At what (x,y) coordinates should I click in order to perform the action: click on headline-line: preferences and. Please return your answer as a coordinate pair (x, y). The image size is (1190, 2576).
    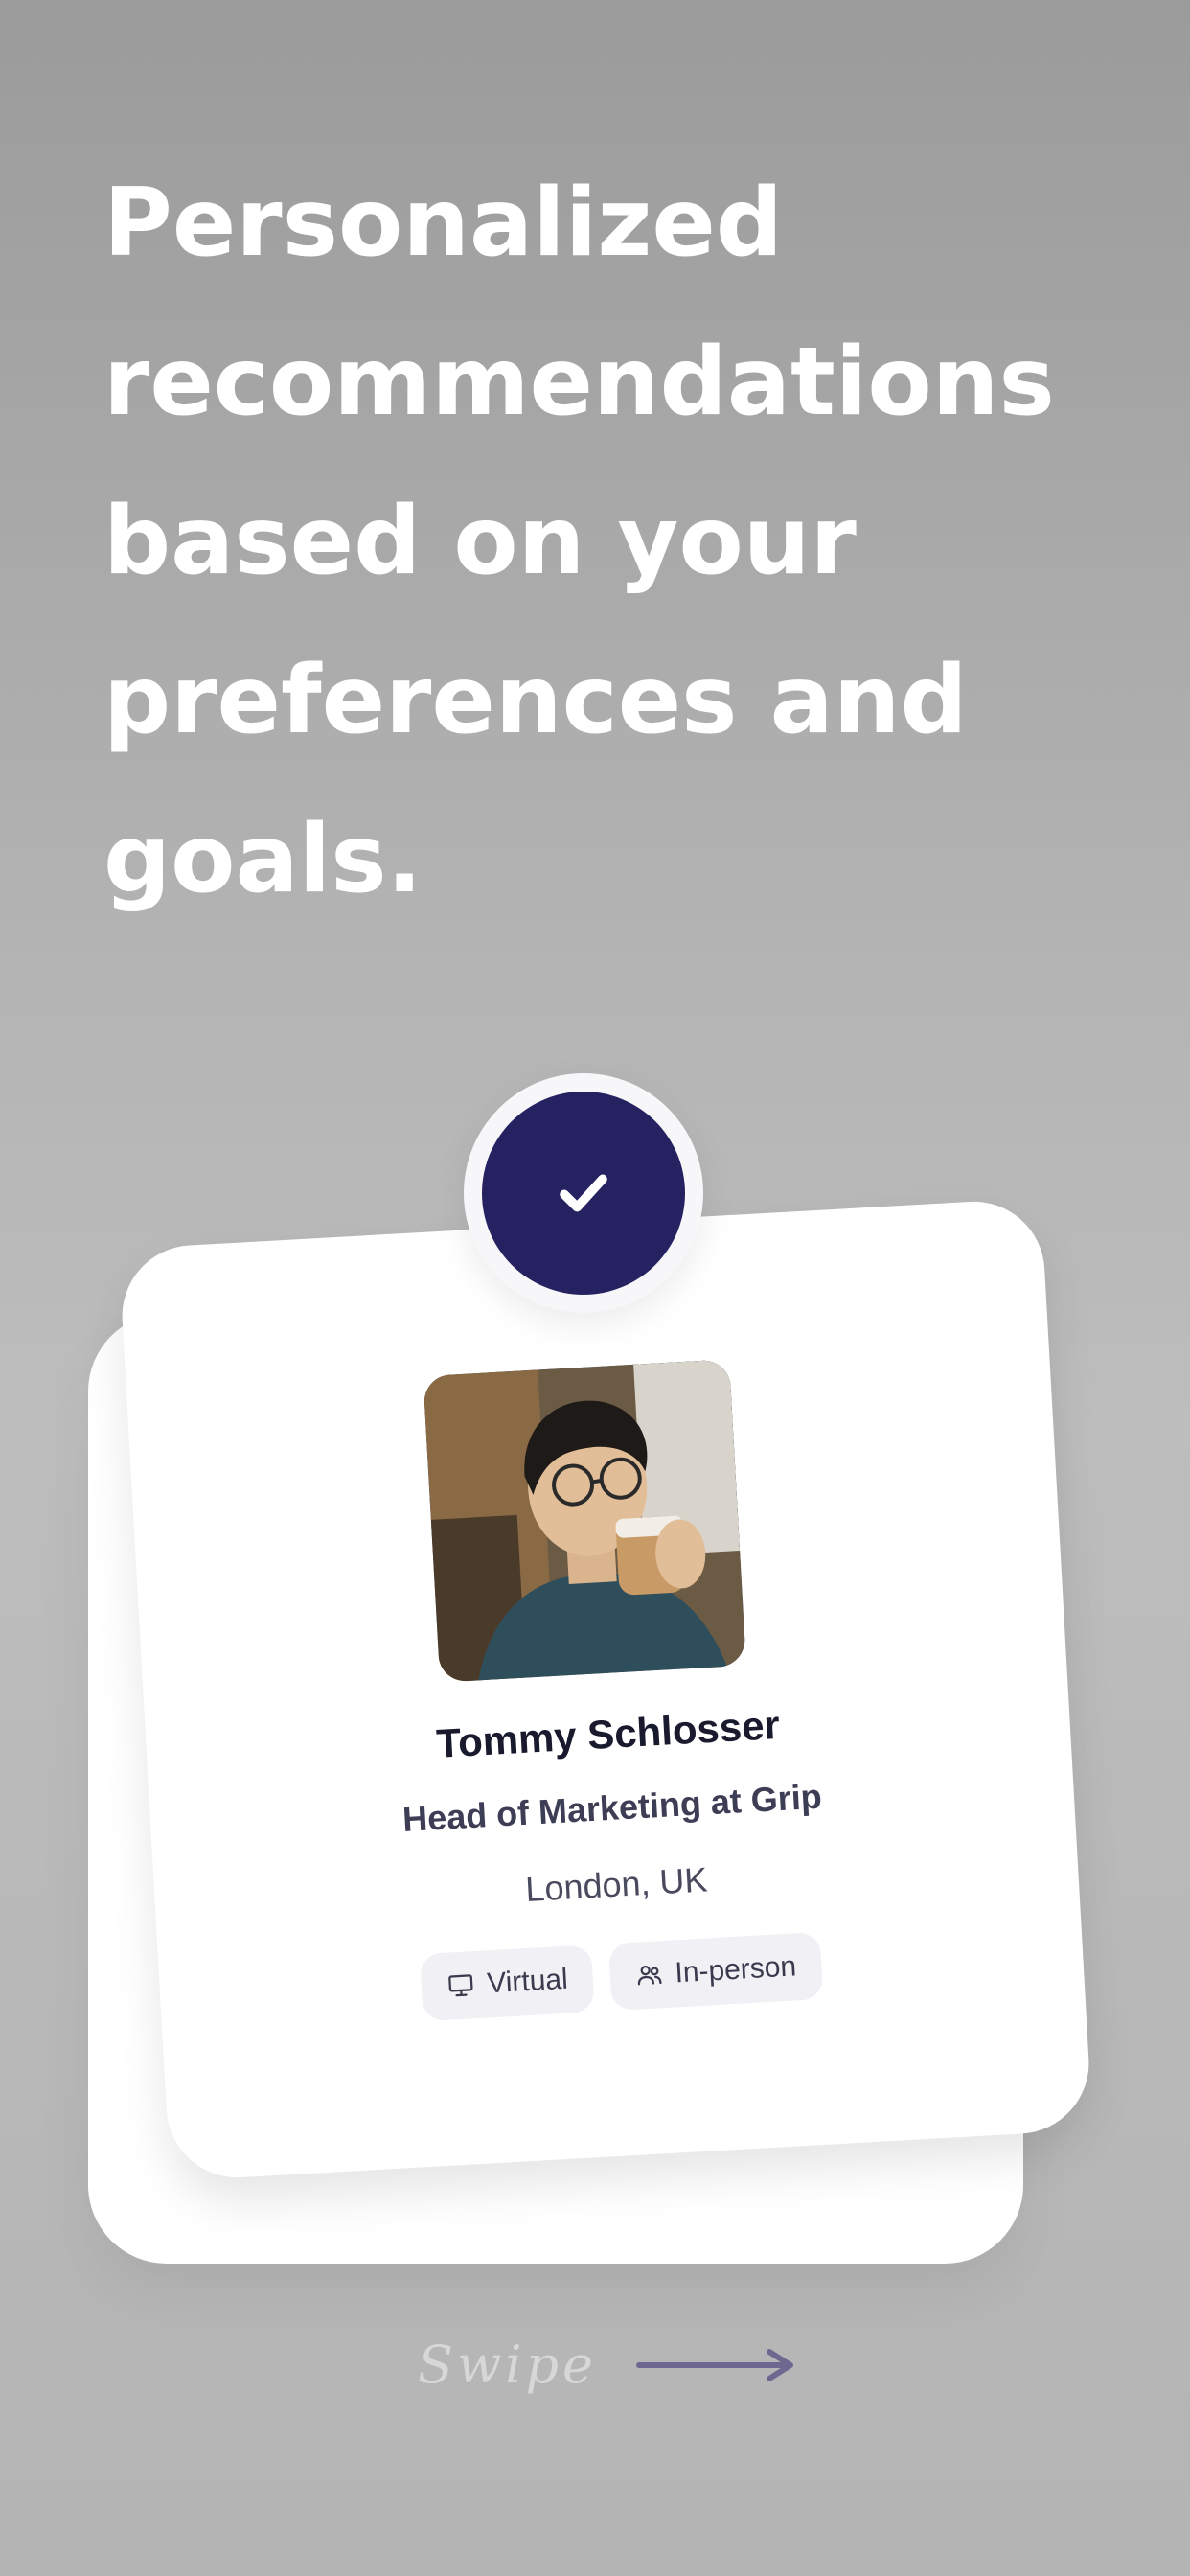
    Looking at the image, I should click on (536, 700).